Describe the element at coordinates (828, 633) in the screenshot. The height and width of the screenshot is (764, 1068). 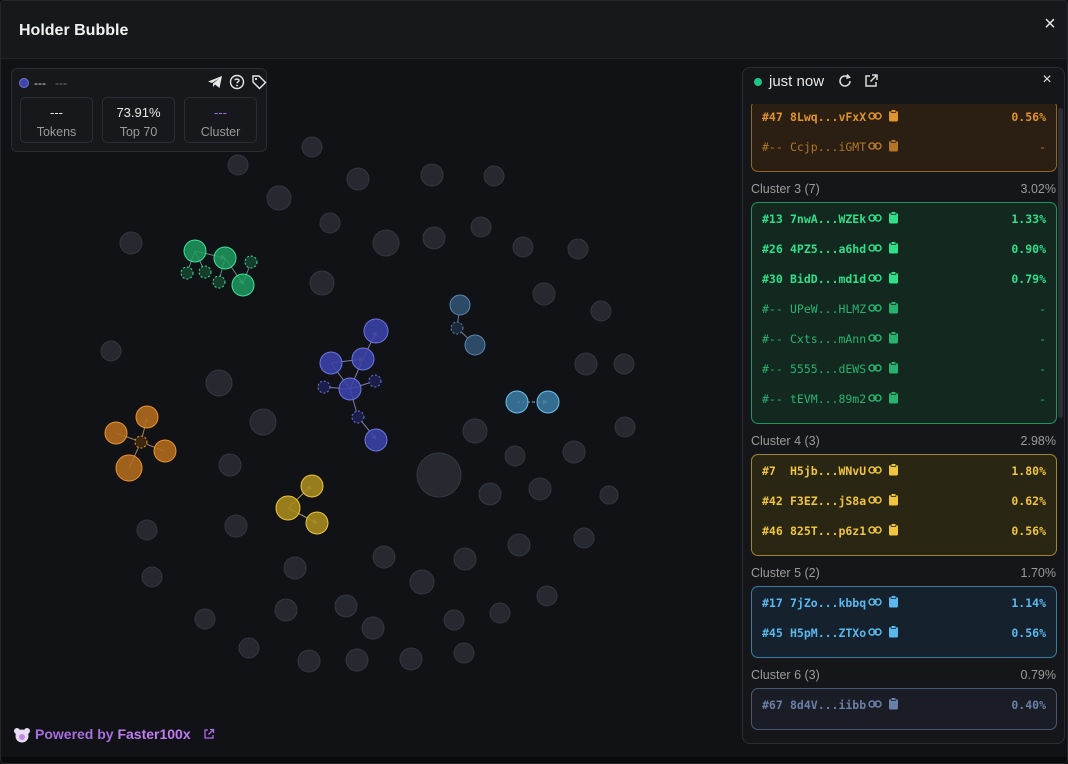
I see `holder-address: H5pM...ZTXo` at that location.